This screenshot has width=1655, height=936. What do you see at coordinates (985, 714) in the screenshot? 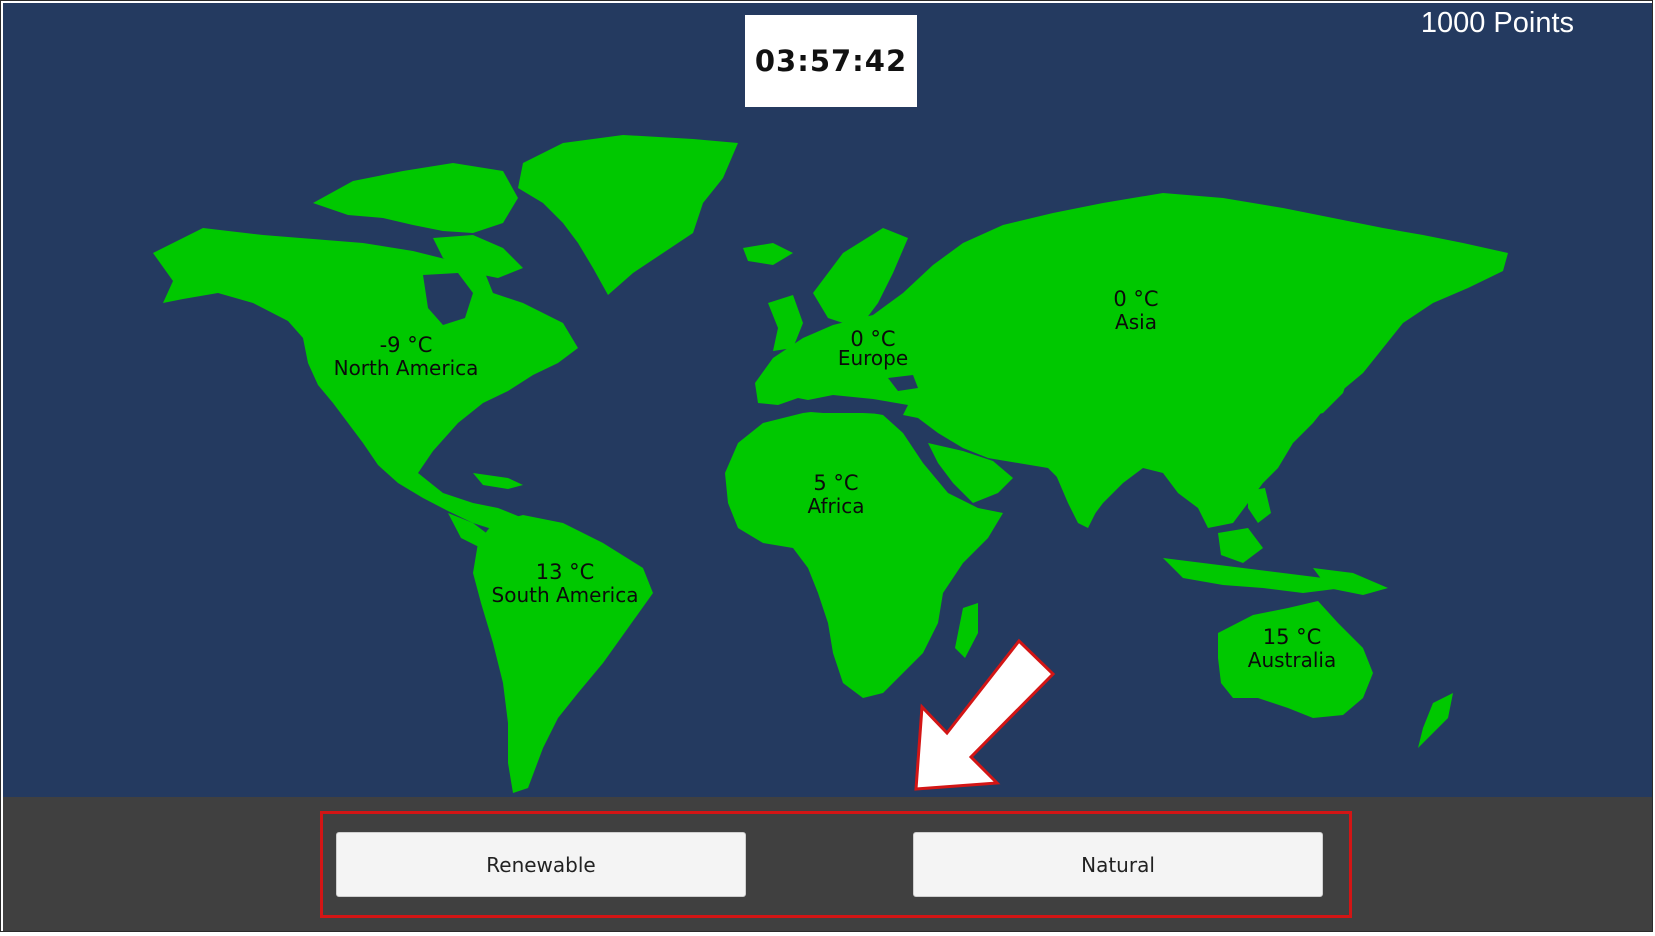
I see `pointer-arrow-icon` at bounding box center [985, 714].